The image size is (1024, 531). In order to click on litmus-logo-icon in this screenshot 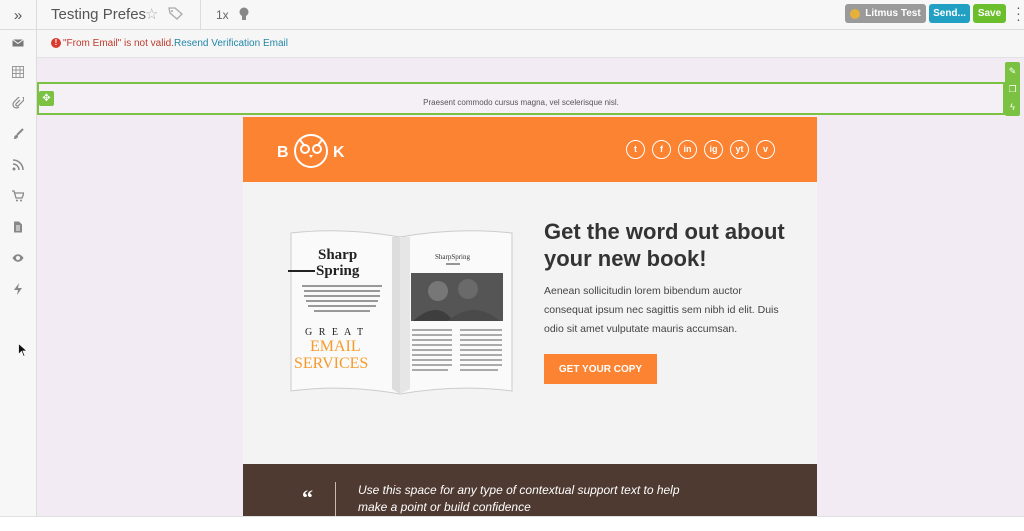, I will do `click(855, 13)`.